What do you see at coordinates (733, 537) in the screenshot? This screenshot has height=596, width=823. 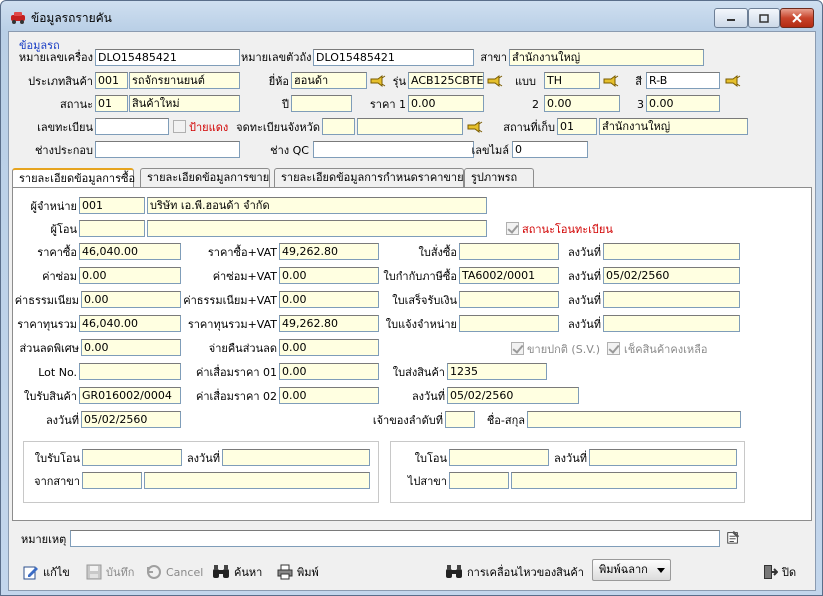 I see `notepad-icon` at bounding box center [733, 537].